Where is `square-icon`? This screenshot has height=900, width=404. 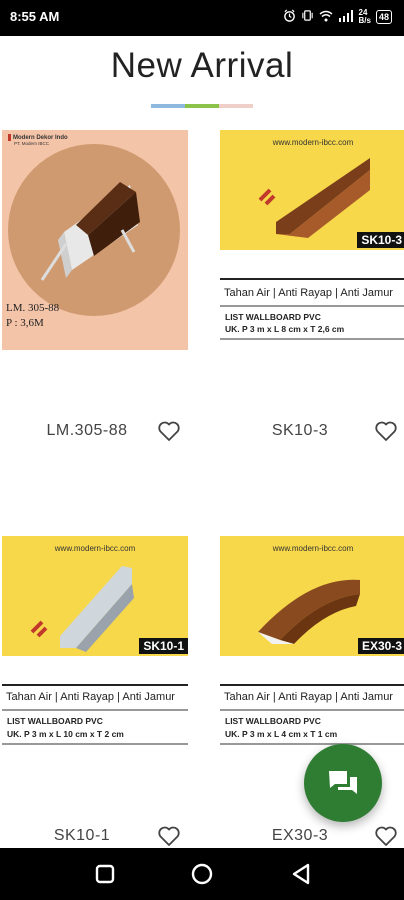 square-icon is located at coordinates (105, 874).